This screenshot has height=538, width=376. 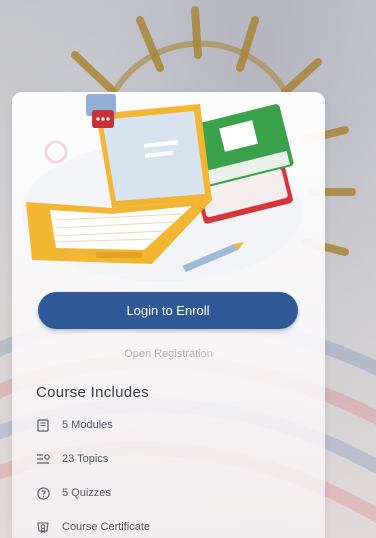 I want to click on course-include-modules: 5 Modules, so click(x=93, y=425).